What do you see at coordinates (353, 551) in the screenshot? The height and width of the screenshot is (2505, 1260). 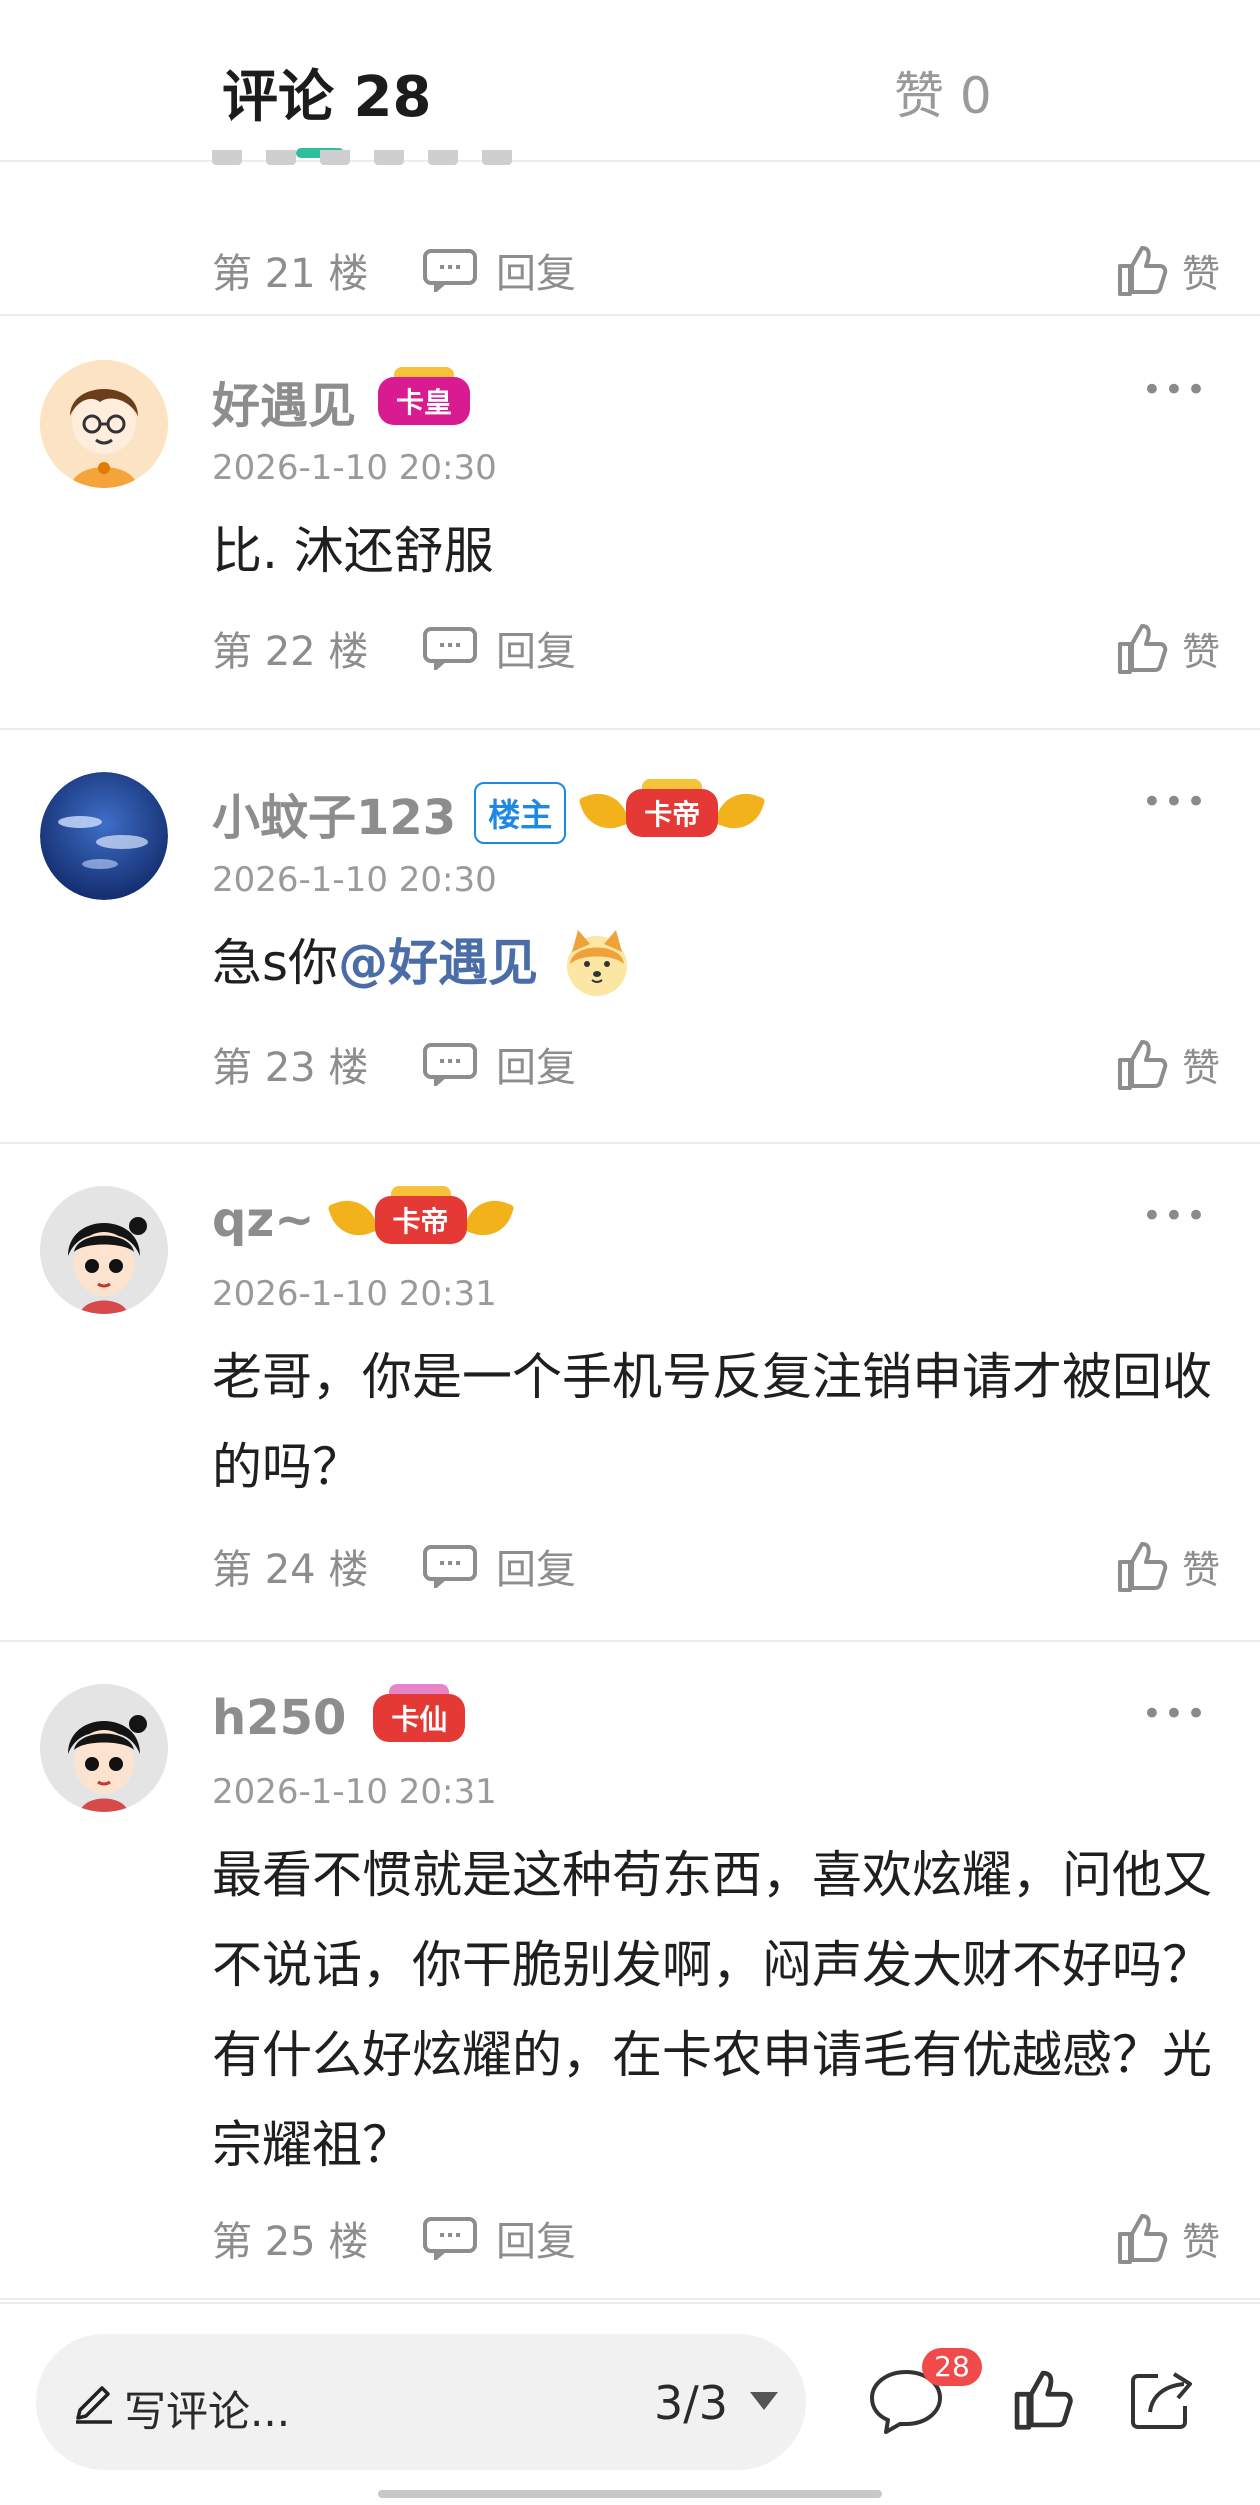 I see `comment-content: 比. 沐还舒服` at bounding box center [353, 551].